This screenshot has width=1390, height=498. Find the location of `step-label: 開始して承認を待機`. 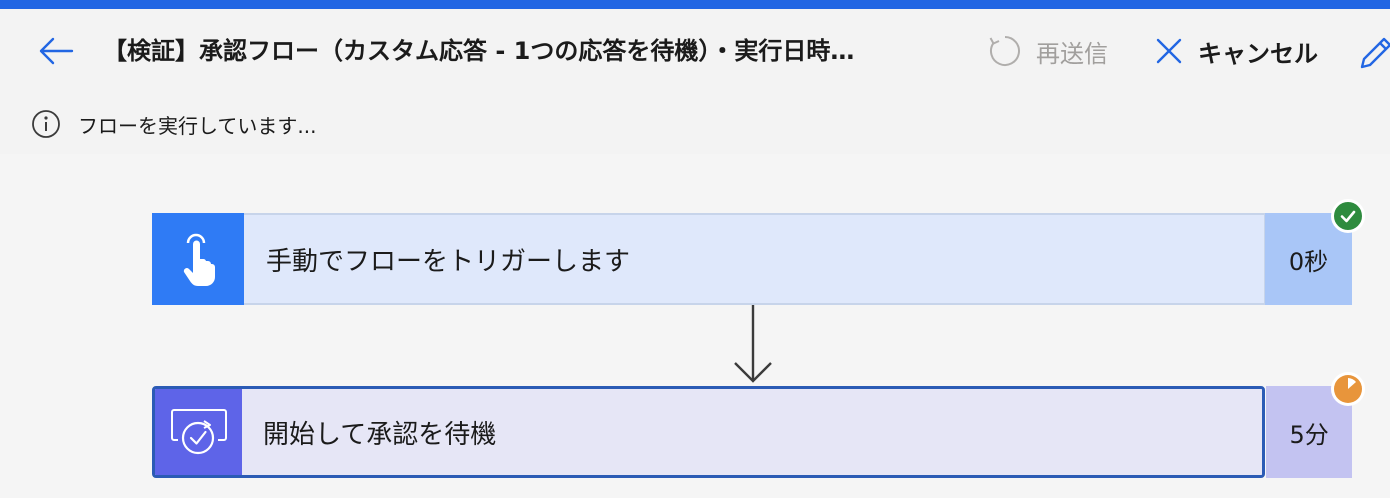

step-label: 開始して承認を待機 is located at coordinates (752, 432).